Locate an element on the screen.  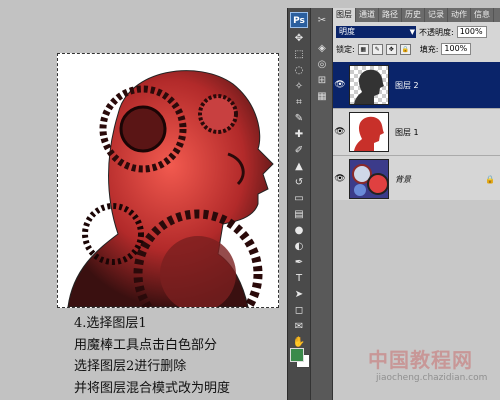
color-swatches is located at coordinates (300, 358).